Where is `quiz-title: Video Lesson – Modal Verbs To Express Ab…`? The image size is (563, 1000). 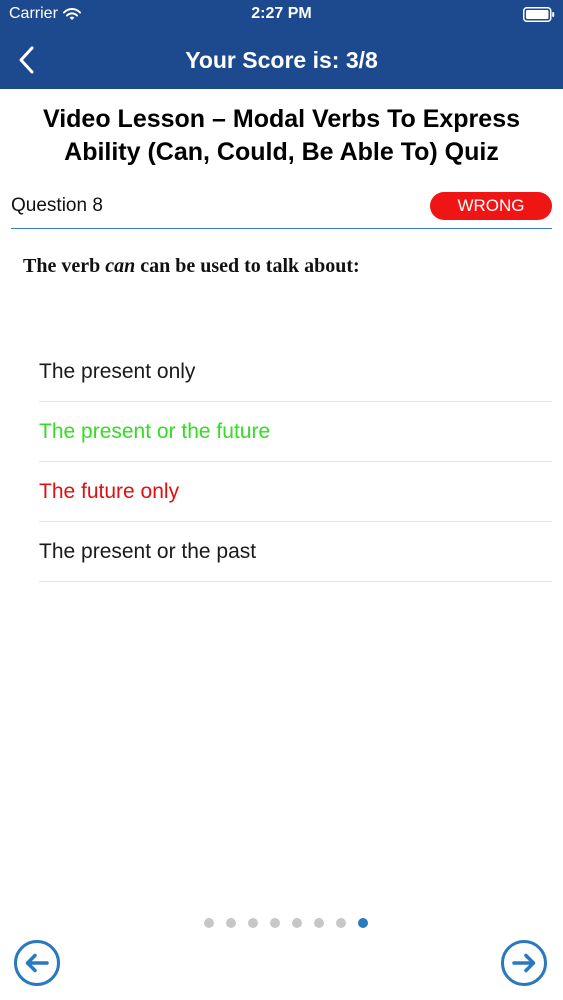 quiz-title: Video Lesson – Modal Verbs To Express Ab… is located at coordinates (281, 135).